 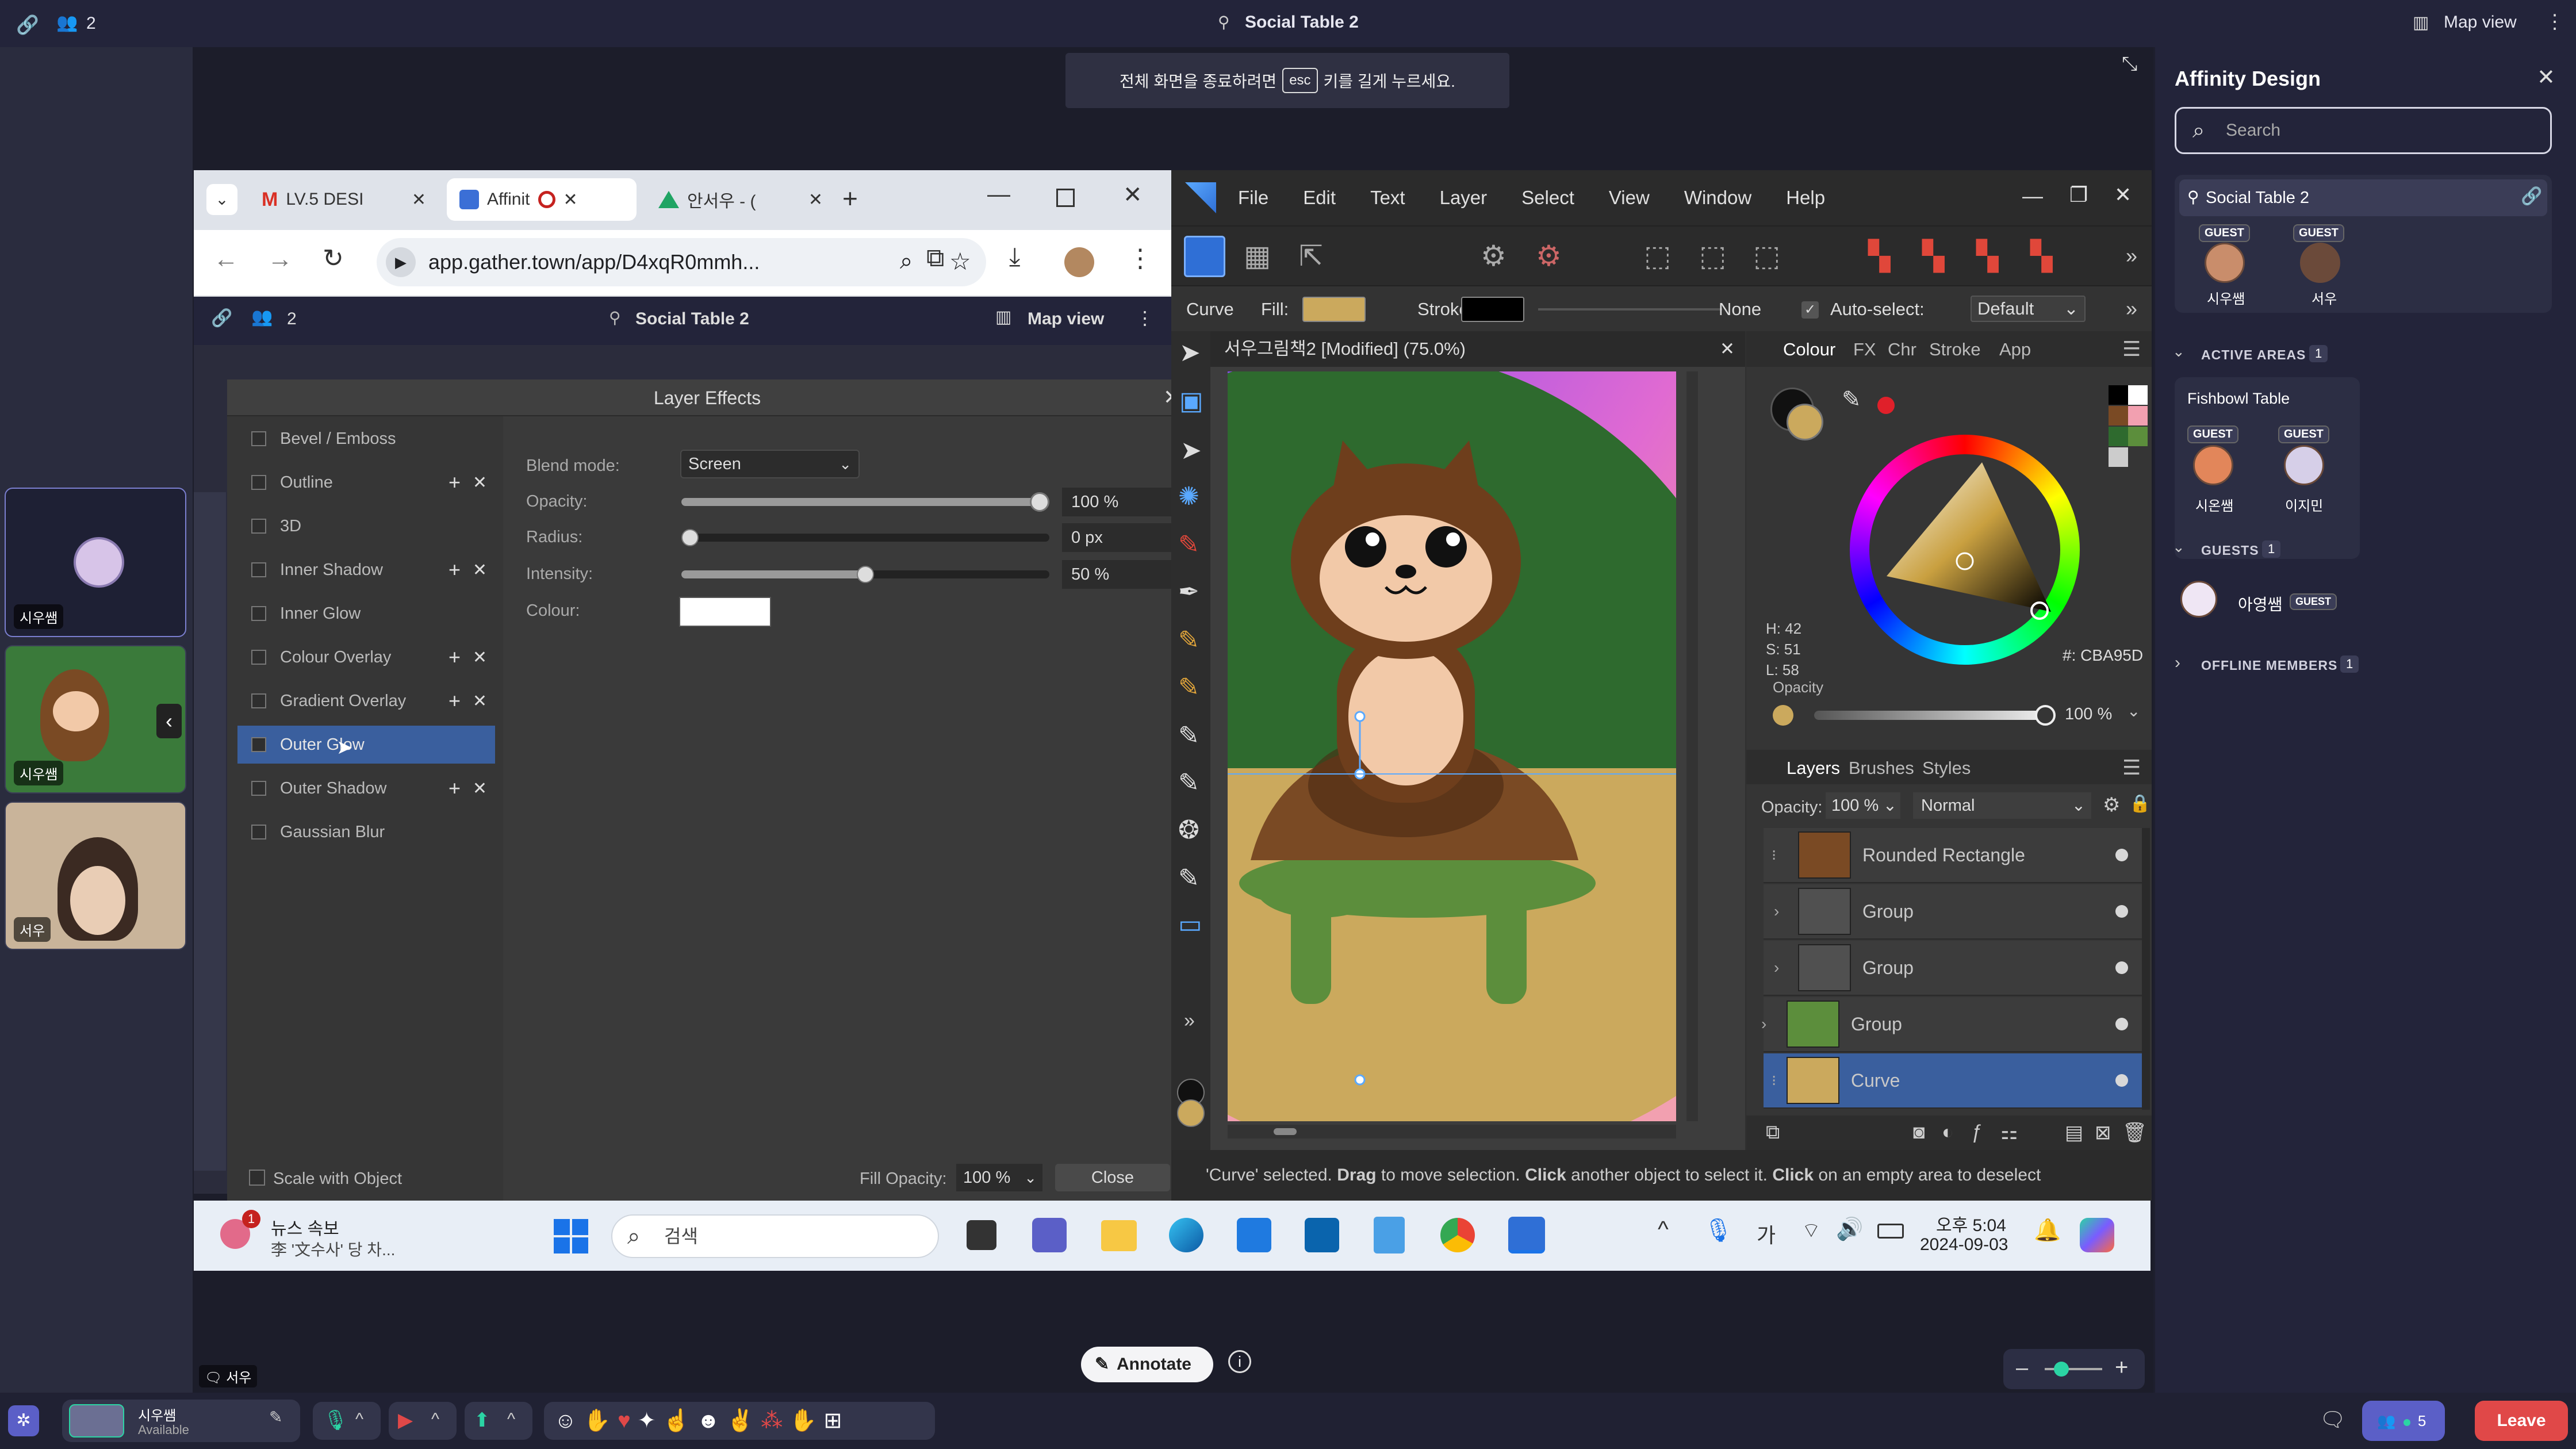 I want to click on guests-header: GUESTS, so click(x=2230, y=550).